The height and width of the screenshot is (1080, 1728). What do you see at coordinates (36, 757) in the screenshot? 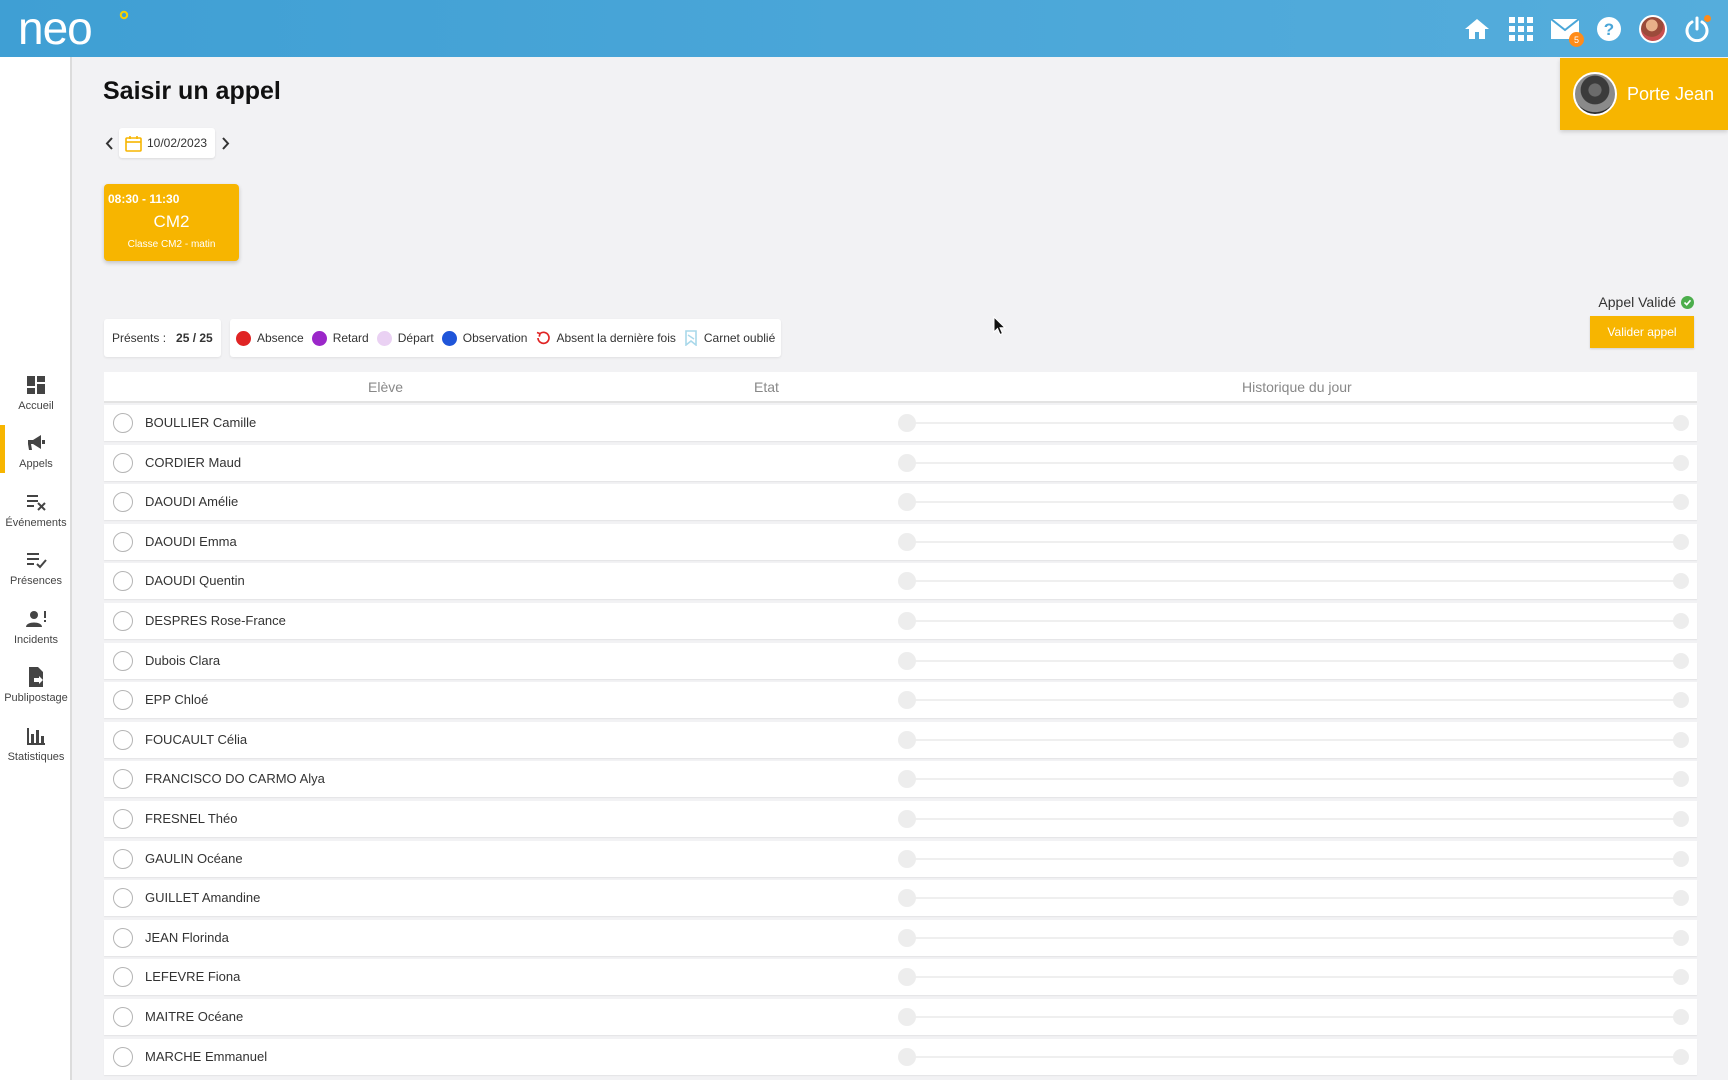
I see `sidebar-label: Statistiques` at bounding box center [36, 757].